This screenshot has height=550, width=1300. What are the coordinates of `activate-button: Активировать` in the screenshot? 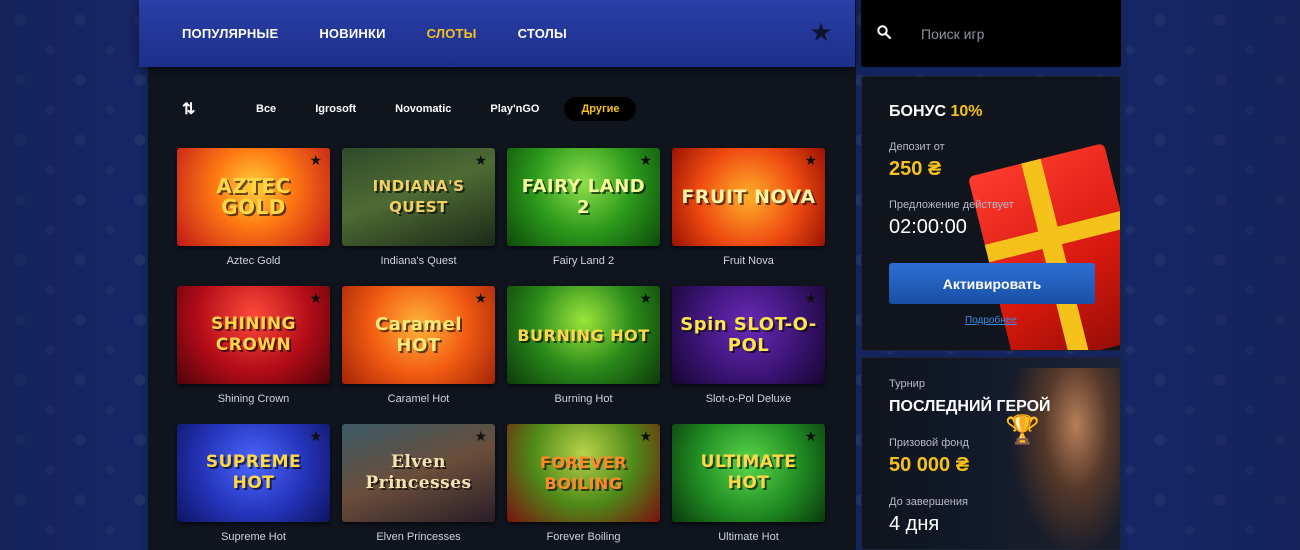 It's located at (992, 283).